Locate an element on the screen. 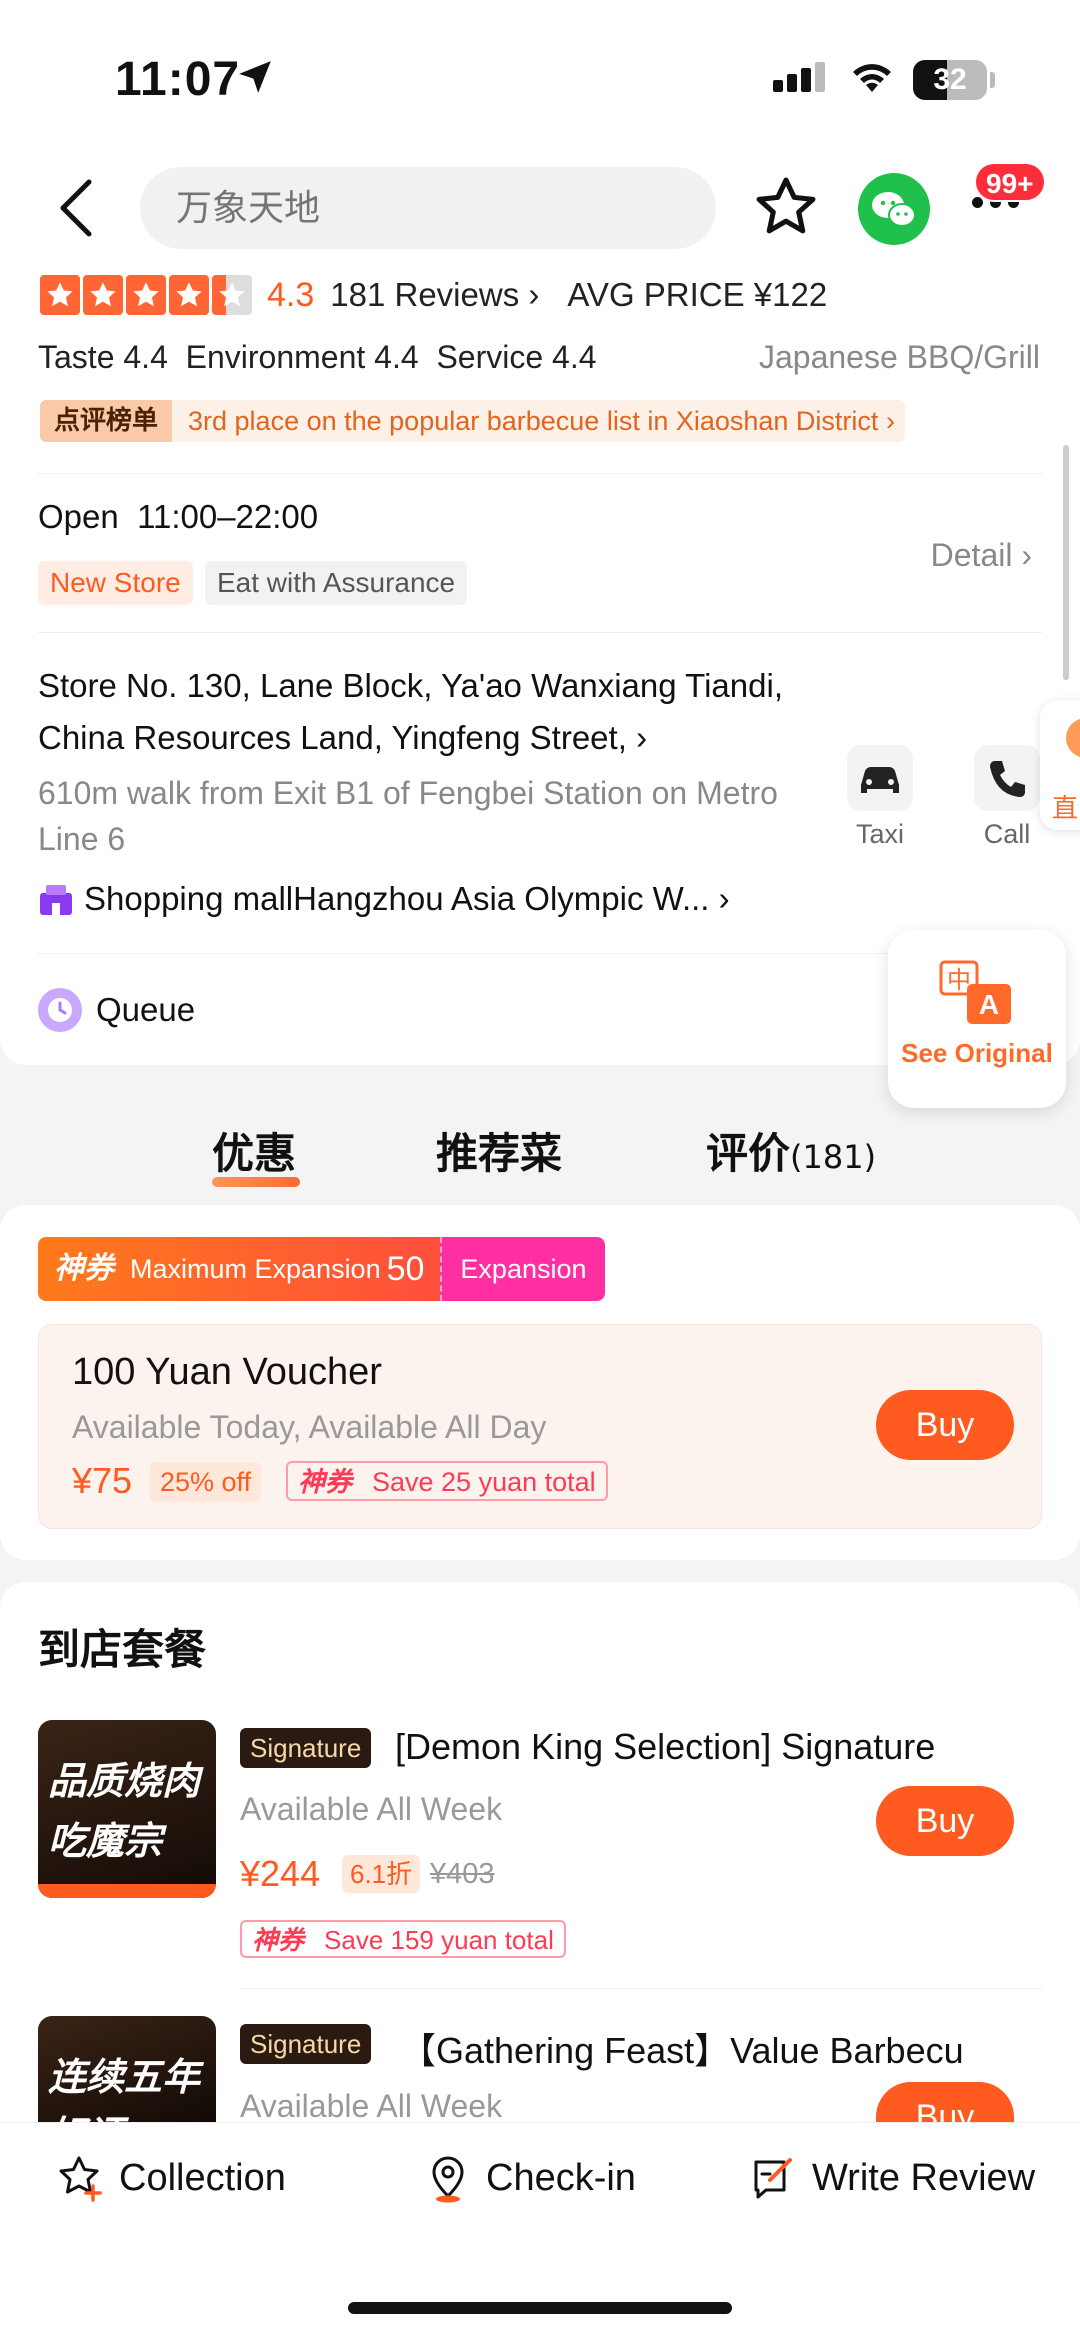 The width and height of the screenshot is (1080, 2341). expansion-button: Expansion is located at coordinates (522, 1269).